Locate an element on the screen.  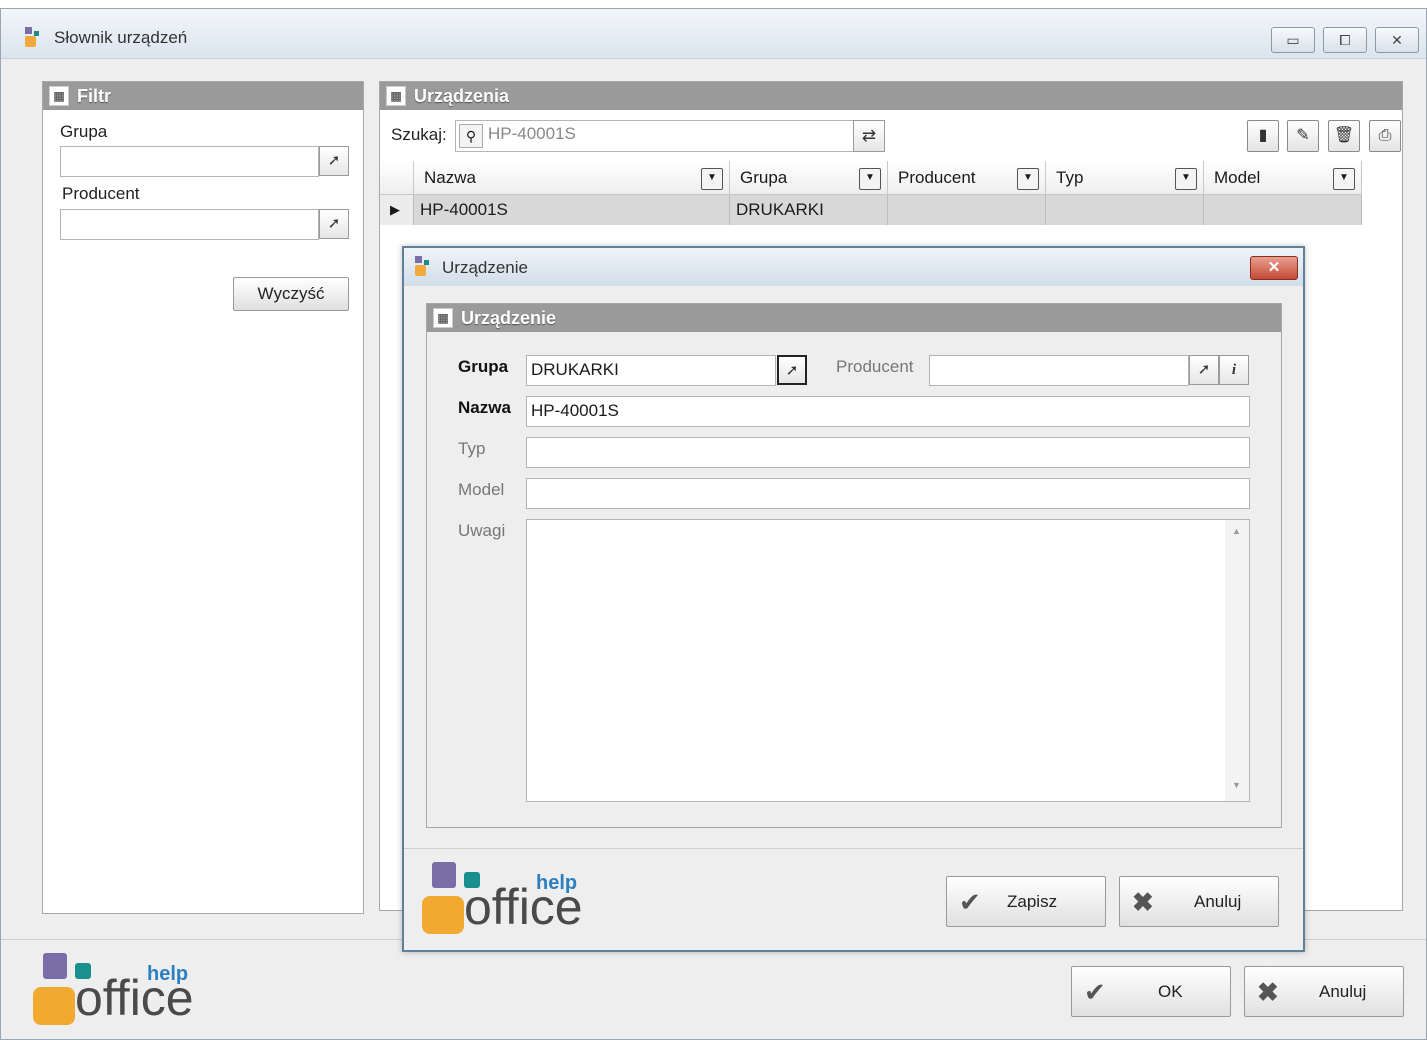
scroll-up-icon: ▲ is located at coordinates (1236, 531).